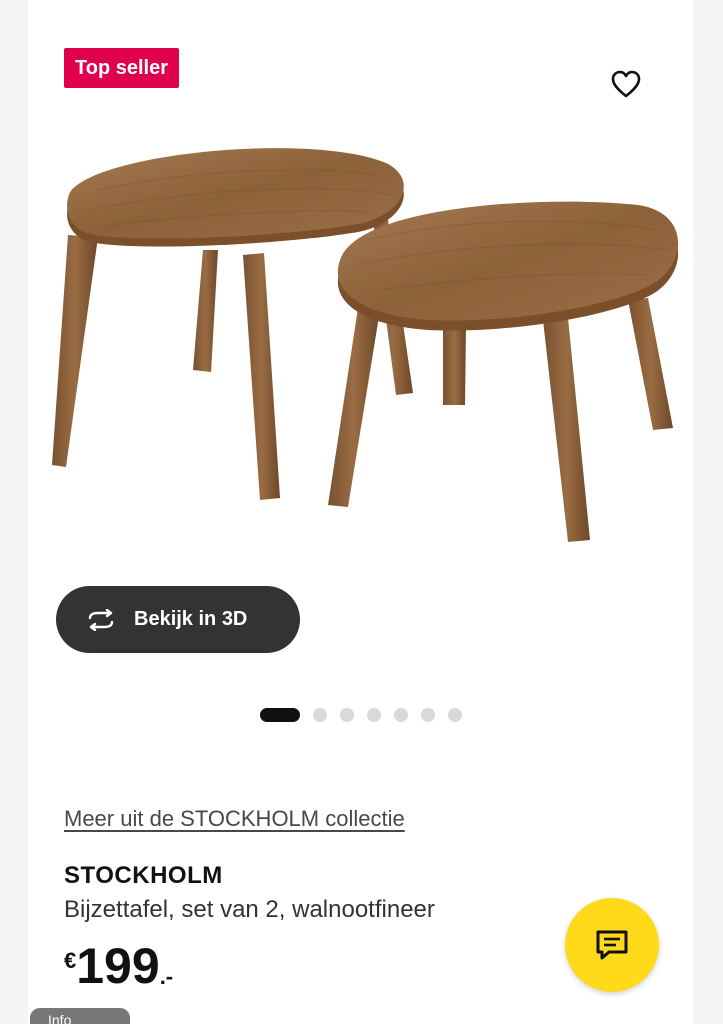 Image resolution: width=723 pixels, height=1024 pixels. Describe the element at coordinates (249, 909) in the screenshot. I see `product-description: Bijzettafel, set van 2, walnootfineer` at that location.